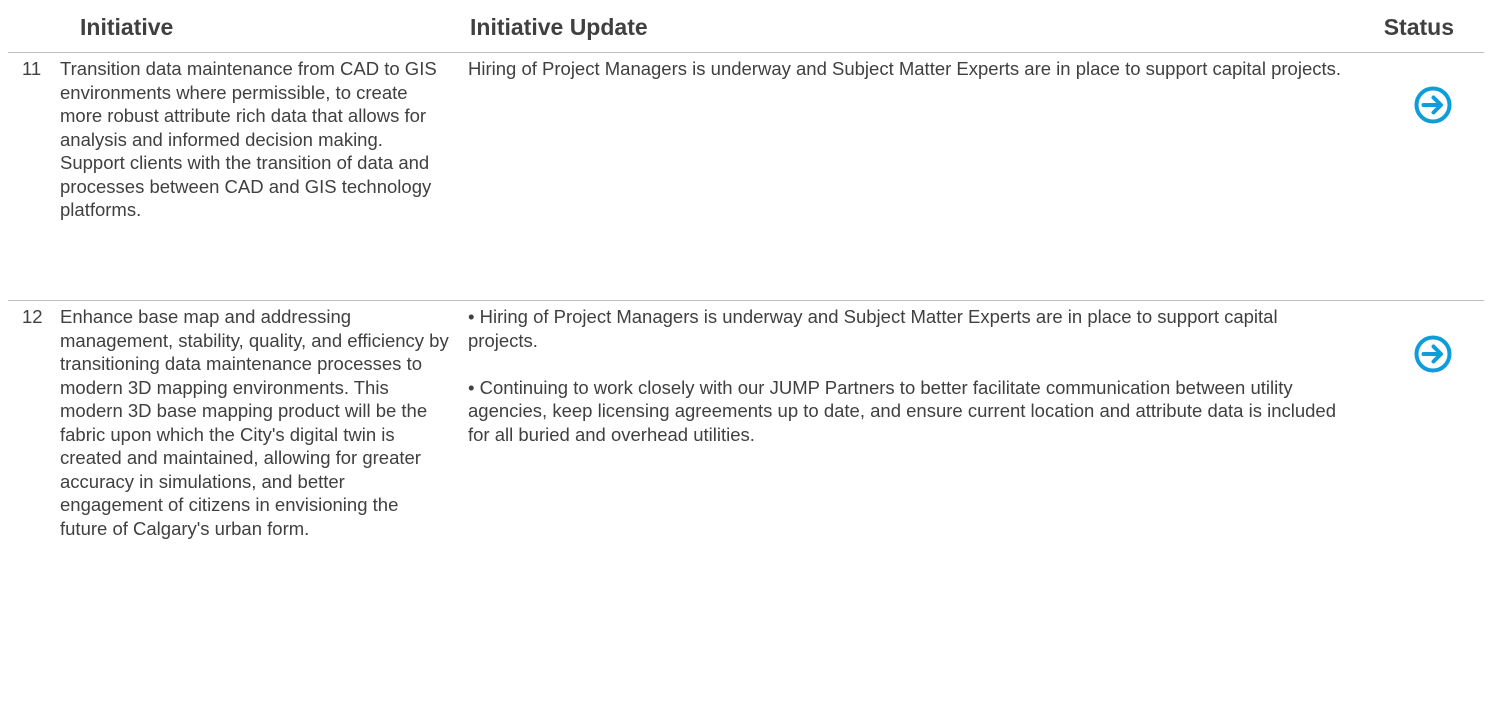 This screenshot has width=1492, height=726. Describe the element at coordinates (746, 29) in the screenshot. I see `table-header: Initiative Initiative Update Status` at that location.